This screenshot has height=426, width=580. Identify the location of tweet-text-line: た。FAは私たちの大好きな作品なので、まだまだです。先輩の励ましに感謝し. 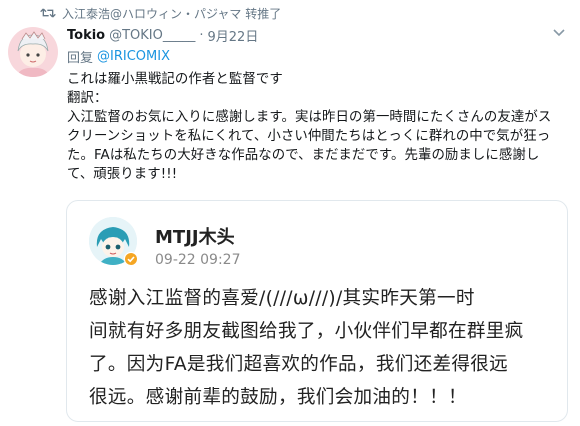
(303, 155).